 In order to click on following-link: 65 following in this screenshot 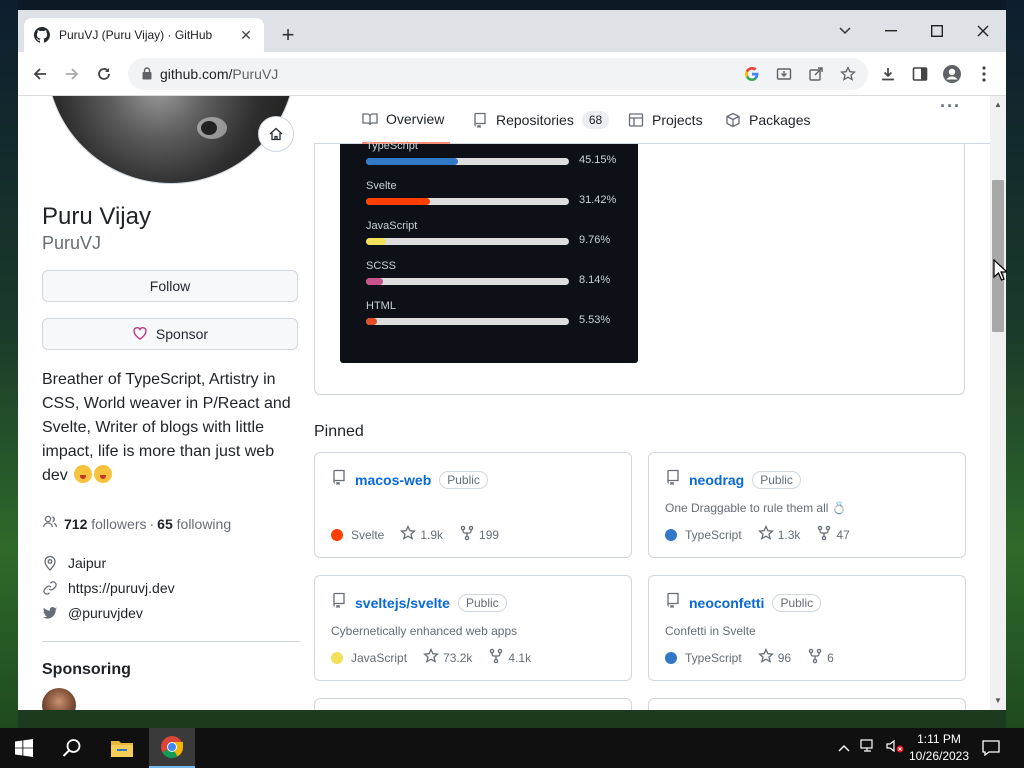, I will do `click(194, 524)`.